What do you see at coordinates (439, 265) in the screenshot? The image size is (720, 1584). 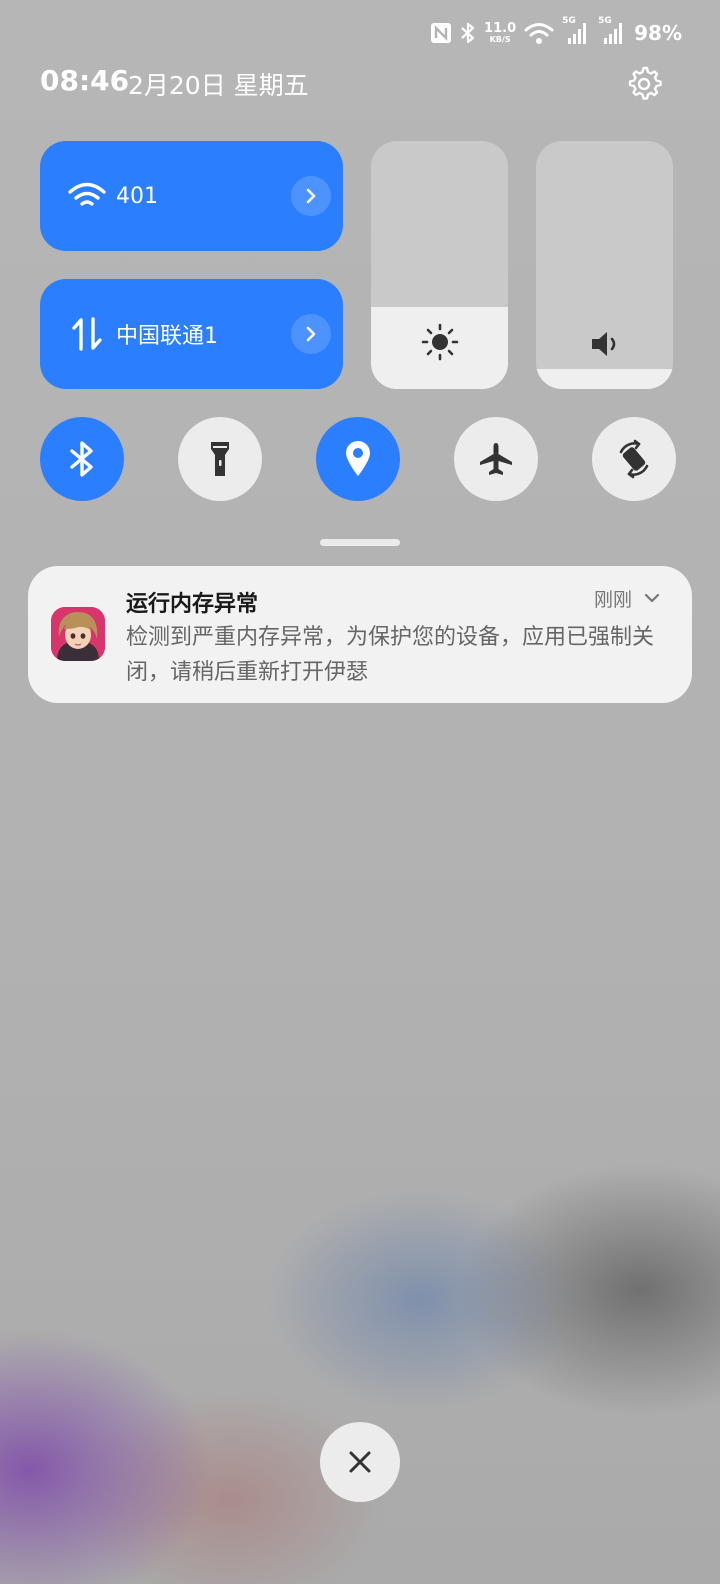 I see `brightness-slider` at bounding box center [439, 265].